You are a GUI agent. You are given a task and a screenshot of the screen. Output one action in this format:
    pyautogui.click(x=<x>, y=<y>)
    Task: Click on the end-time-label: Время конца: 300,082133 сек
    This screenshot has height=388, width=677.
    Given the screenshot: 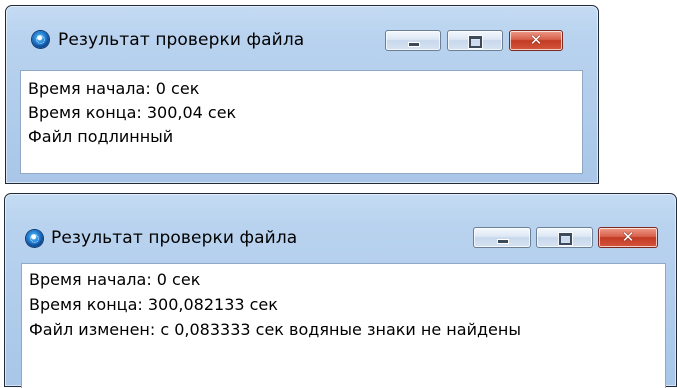 What is the action you would take?
    pyautogui.click(x=153, y=304)
    